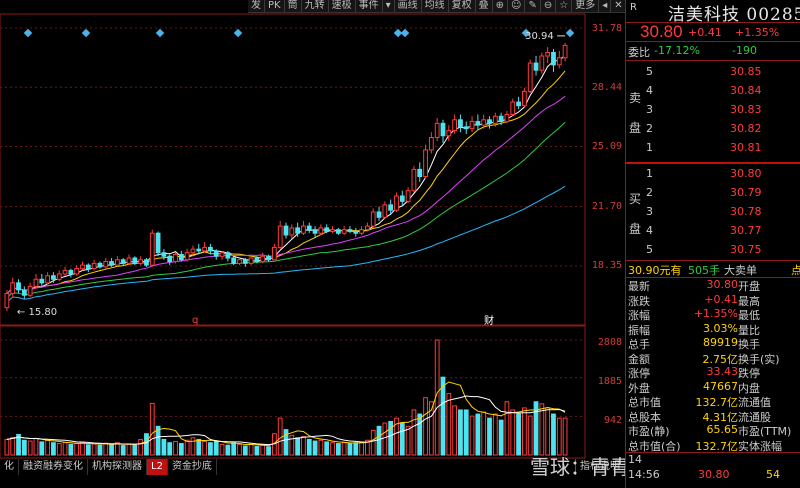  Describe the element at coordinates (501, 6) in the screenshot. I see `toolbar-button: ⊕` at that location.